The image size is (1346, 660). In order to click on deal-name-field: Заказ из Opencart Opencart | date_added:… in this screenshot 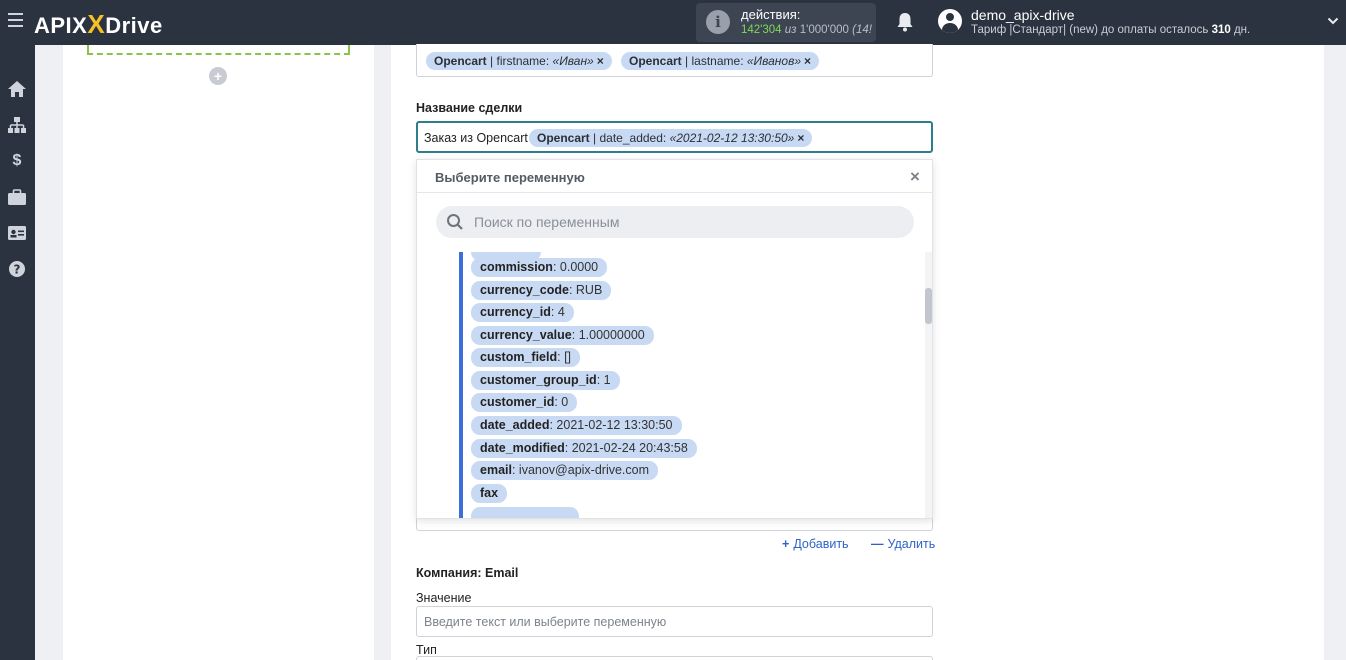, I will do `click(674, 137)`.